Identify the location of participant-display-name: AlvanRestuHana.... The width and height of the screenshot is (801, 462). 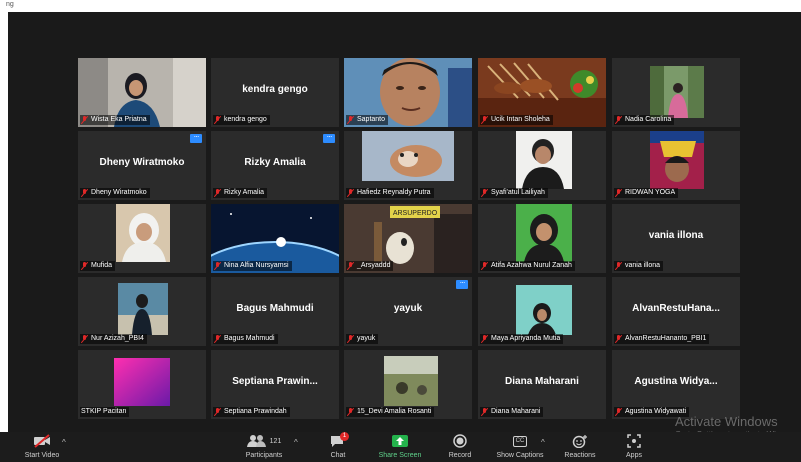
(676, 308).